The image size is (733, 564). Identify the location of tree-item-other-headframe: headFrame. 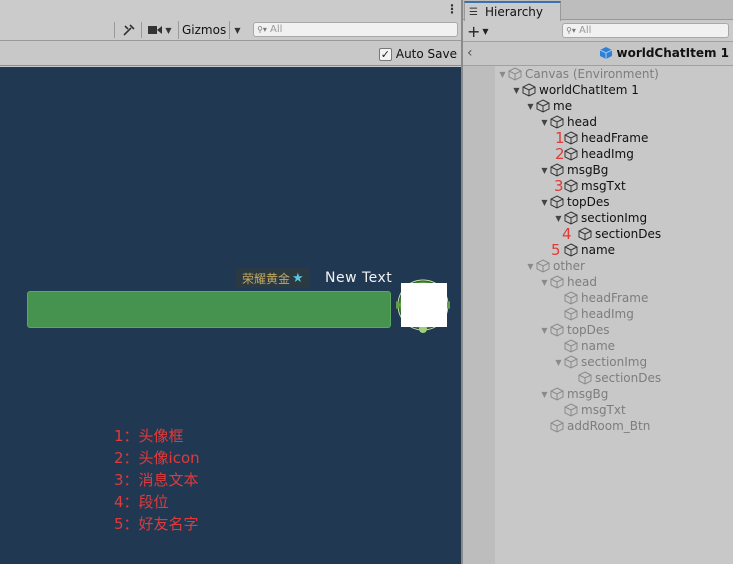
(606, 298).